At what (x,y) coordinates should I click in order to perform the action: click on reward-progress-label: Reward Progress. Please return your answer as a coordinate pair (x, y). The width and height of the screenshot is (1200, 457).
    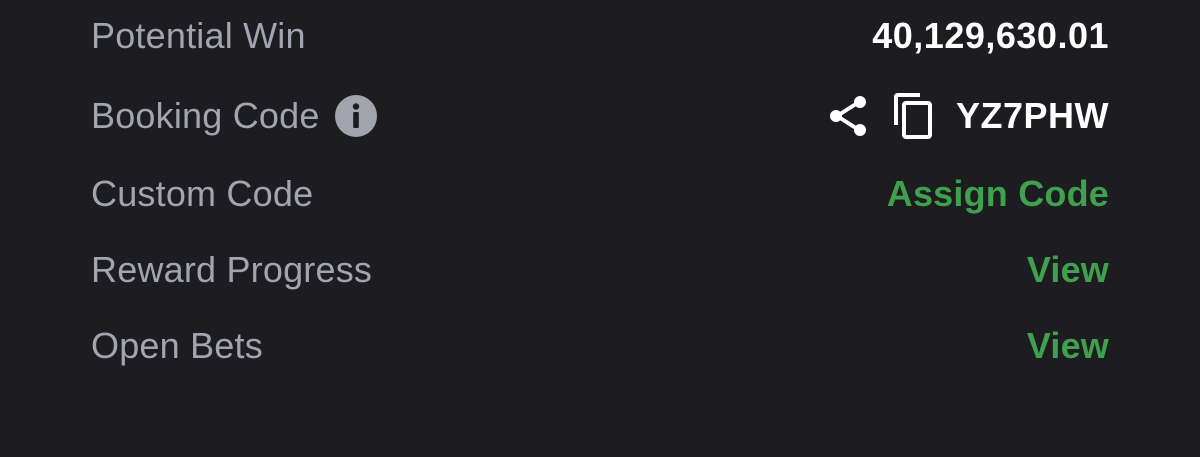
    Looking at the image, I should click on (232, 269).